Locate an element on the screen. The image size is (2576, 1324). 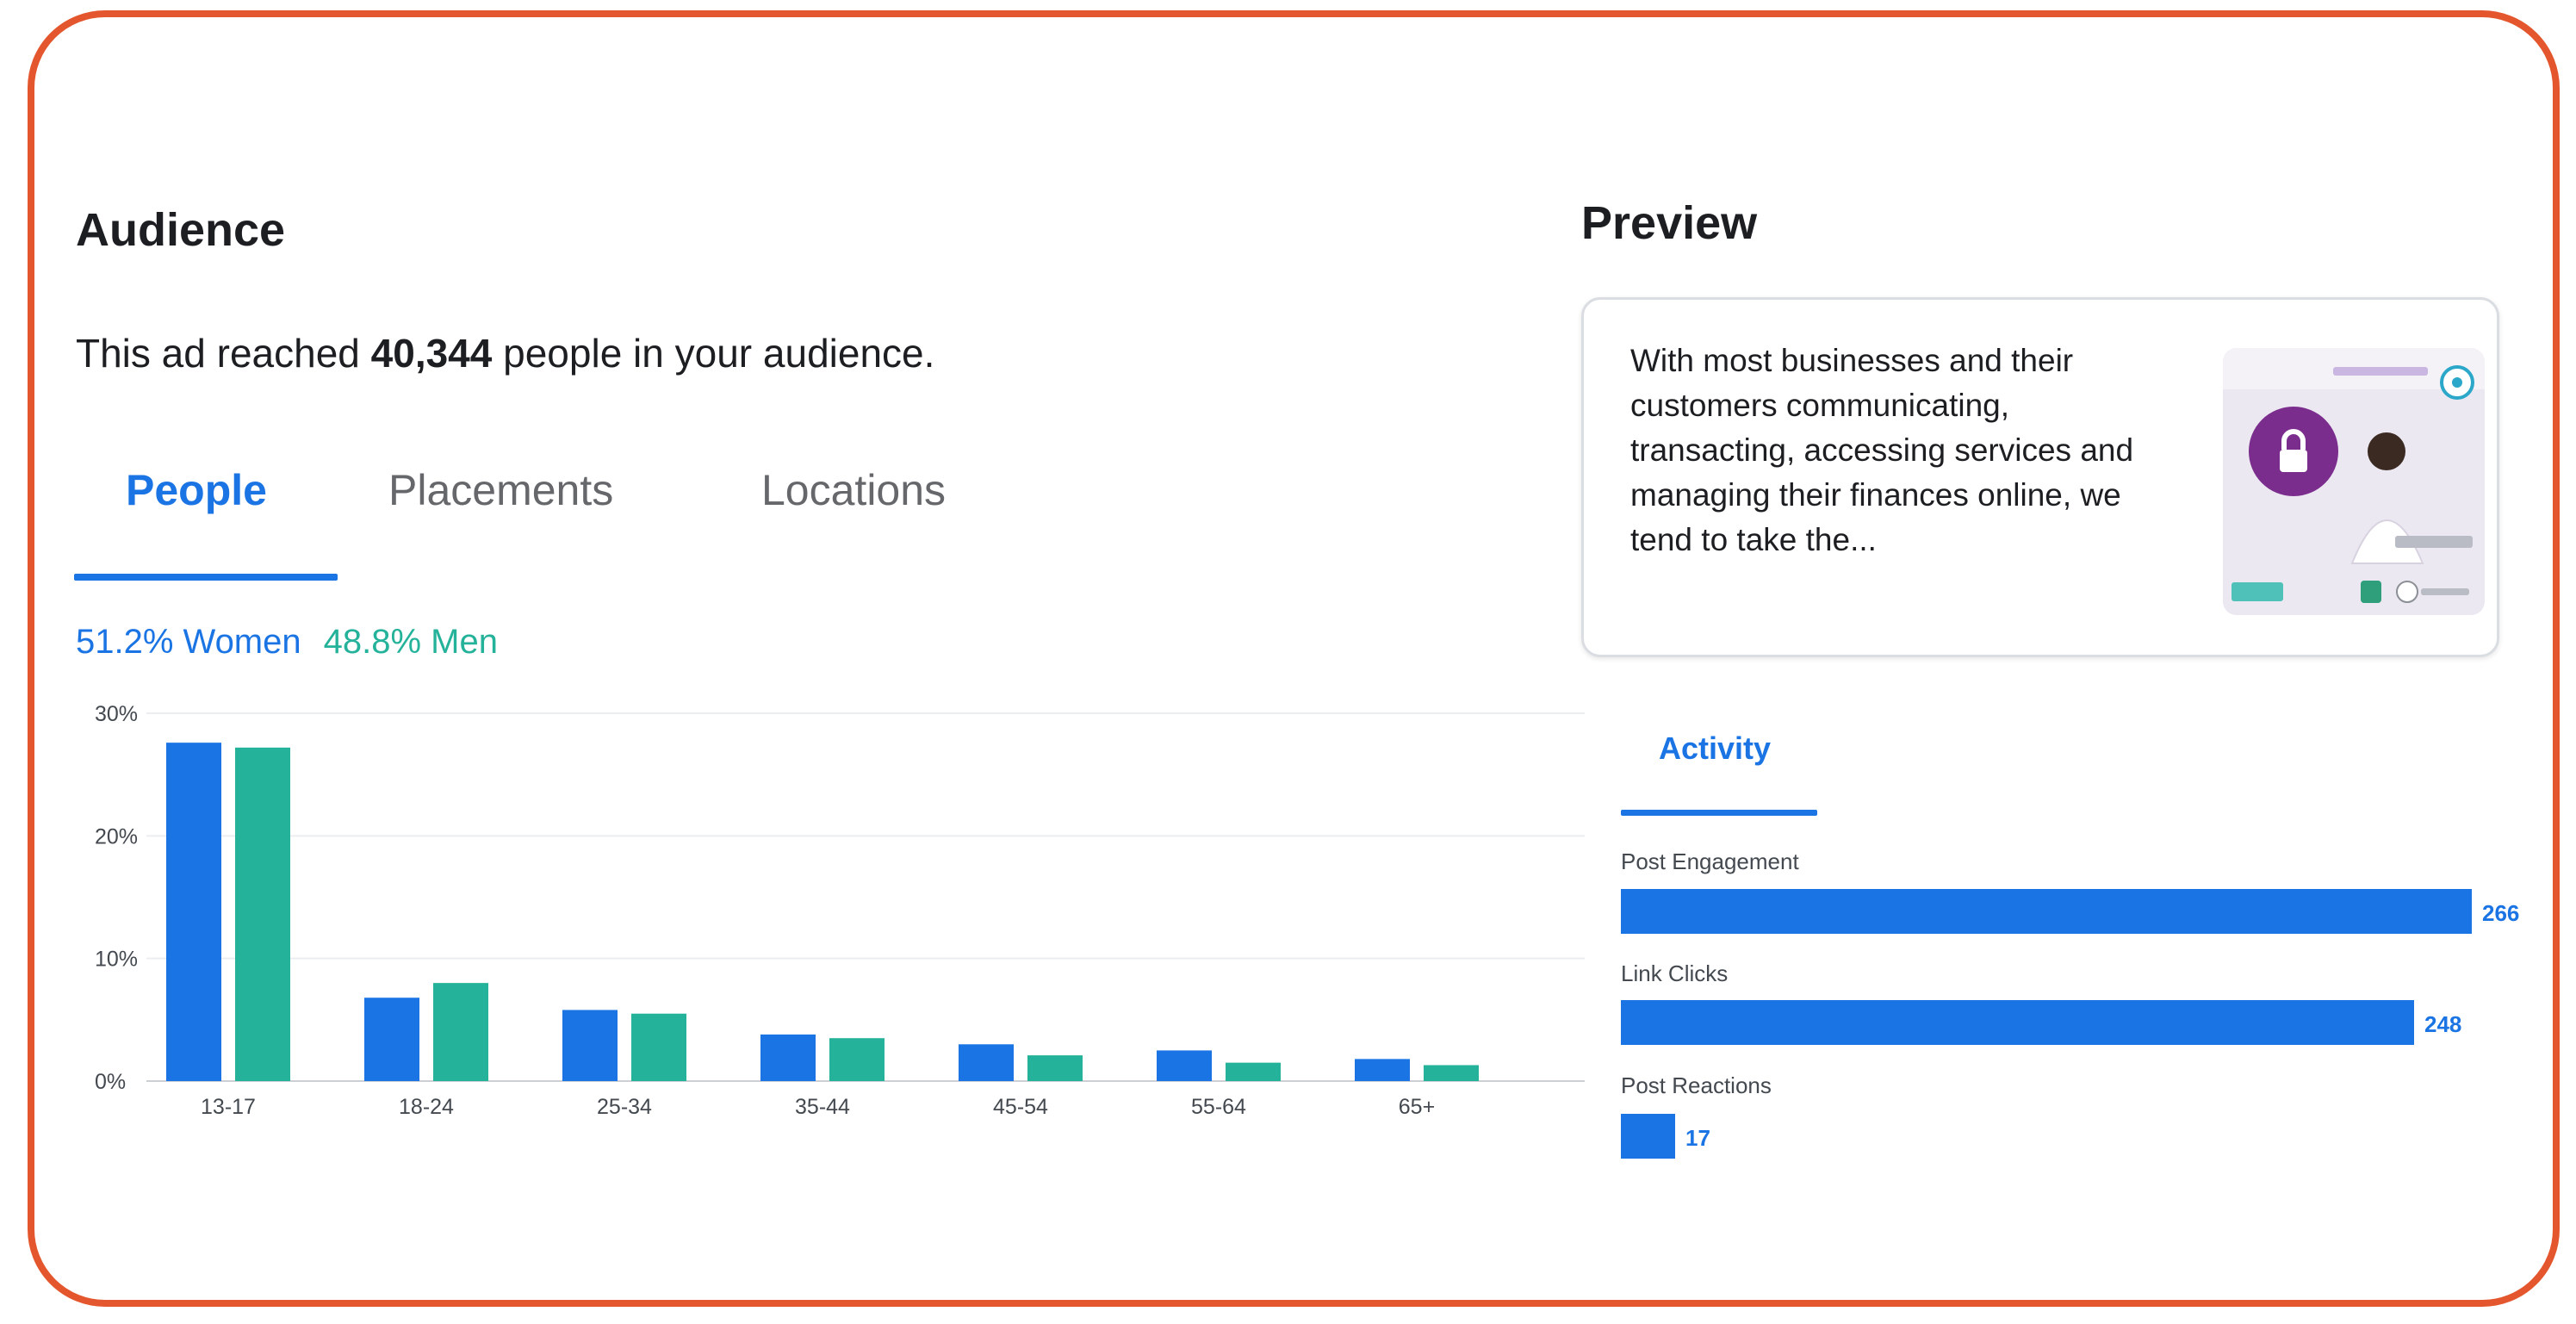
tab-locations: Locations is located at coordinates (853, 490).